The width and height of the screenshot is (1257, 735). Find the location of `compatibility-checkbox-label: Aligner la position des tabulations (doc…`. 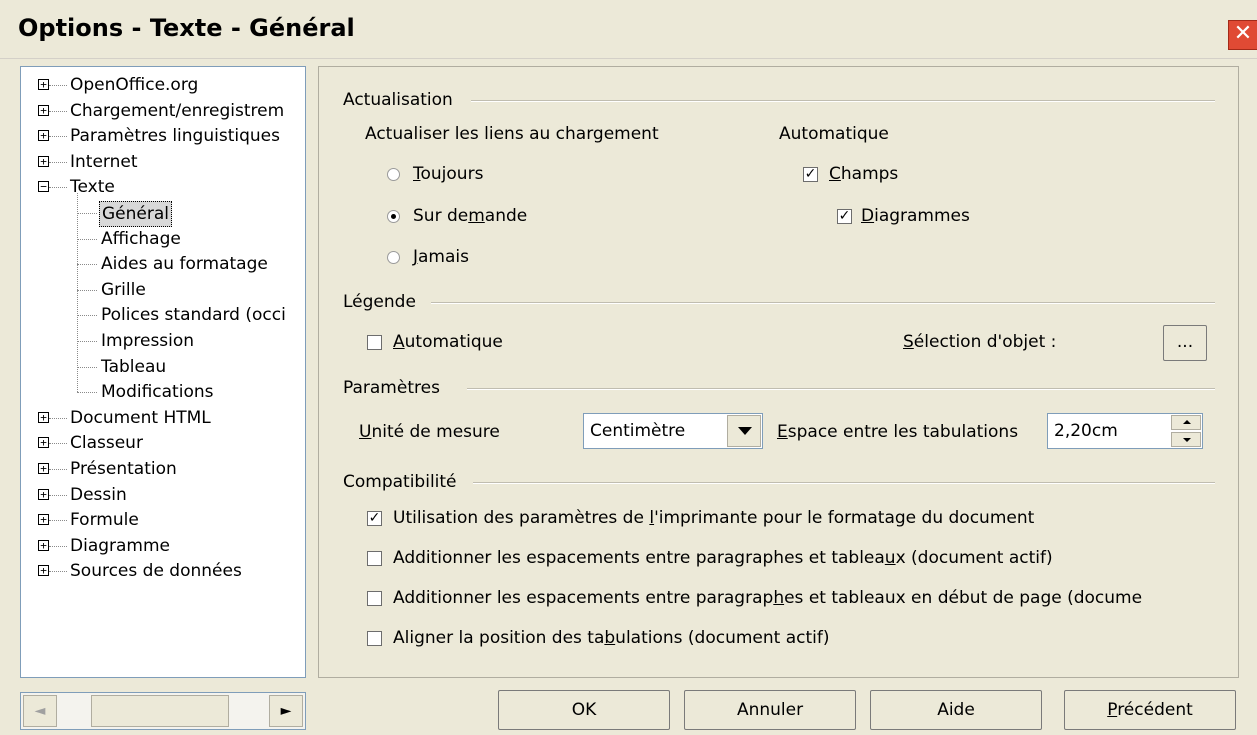

compatibility-checkbox-label: Aligner la position des tabulations (doc… is located at coordinates (611, 638).